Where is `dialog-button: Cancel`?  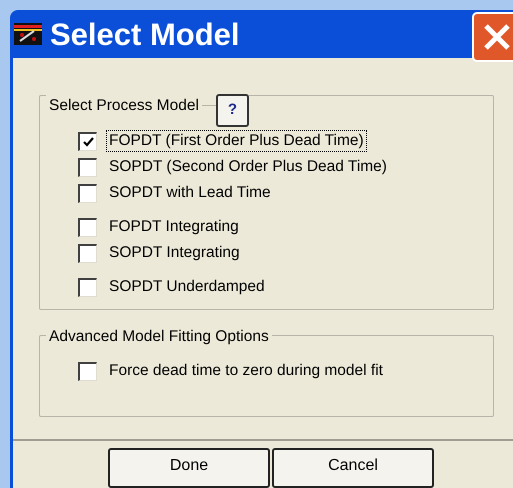
dialog-button: Cancel is located at coordinates (353, 468).